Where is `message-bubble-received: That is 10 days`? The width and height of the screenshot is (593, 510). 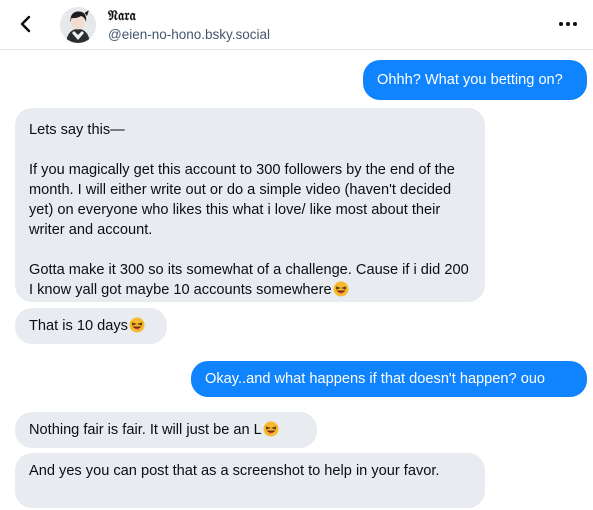
message-bubble-received: That is 10 days is located at coordinates (91, 326).